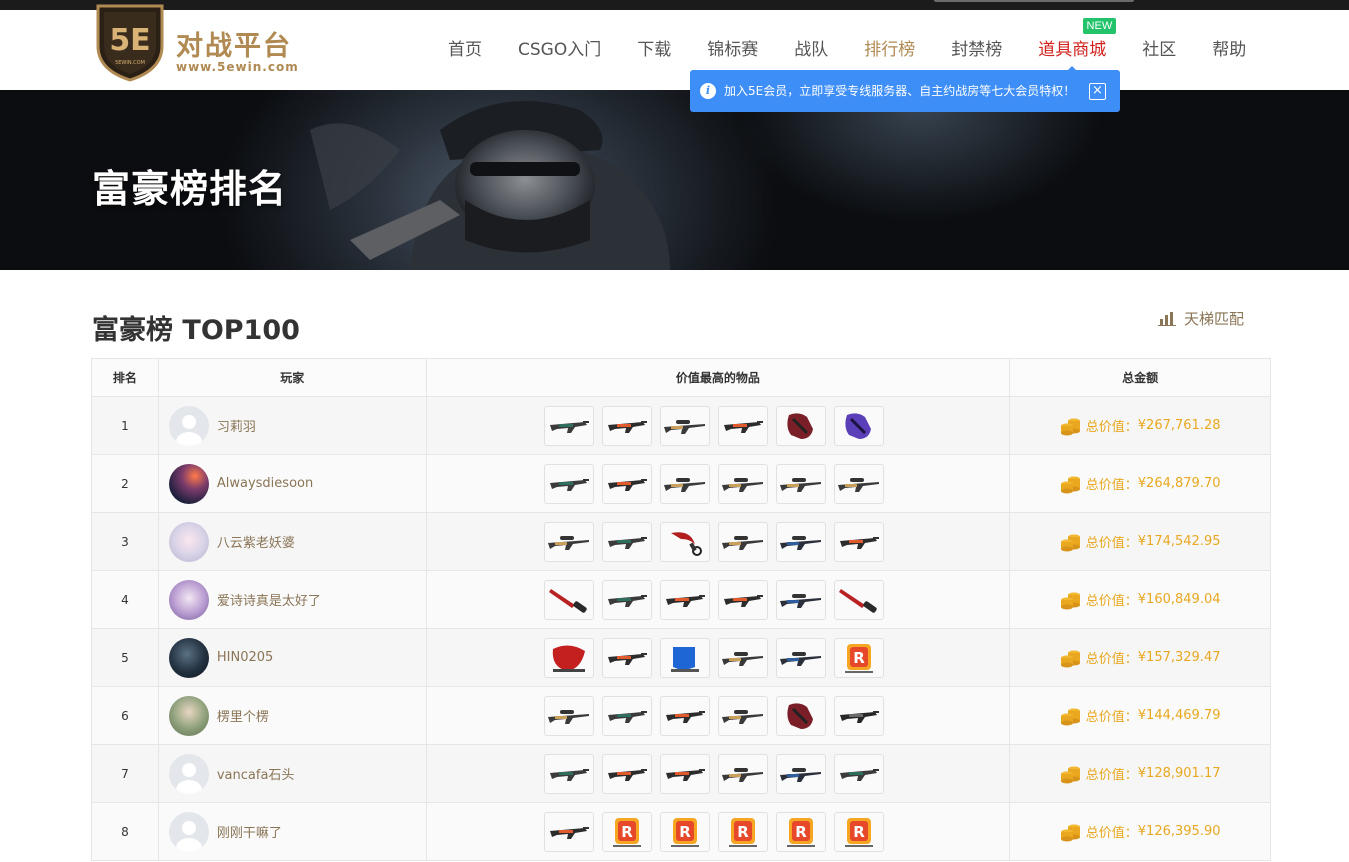 The image size is (1349, 862). What do you see at coordinates (654, 50) in the screenshot?
I see `nav-download: 下载` at bounding box center [654, 50].